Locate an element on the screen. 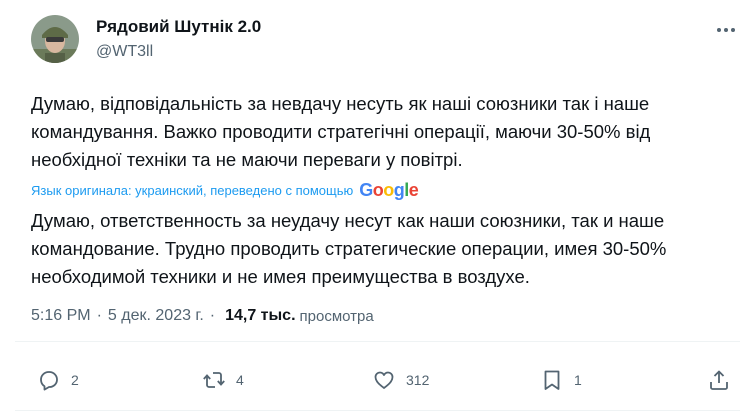 The height and width of the screenshot is (413, 754). like-button: 312 is located at coordinates (400, 380).